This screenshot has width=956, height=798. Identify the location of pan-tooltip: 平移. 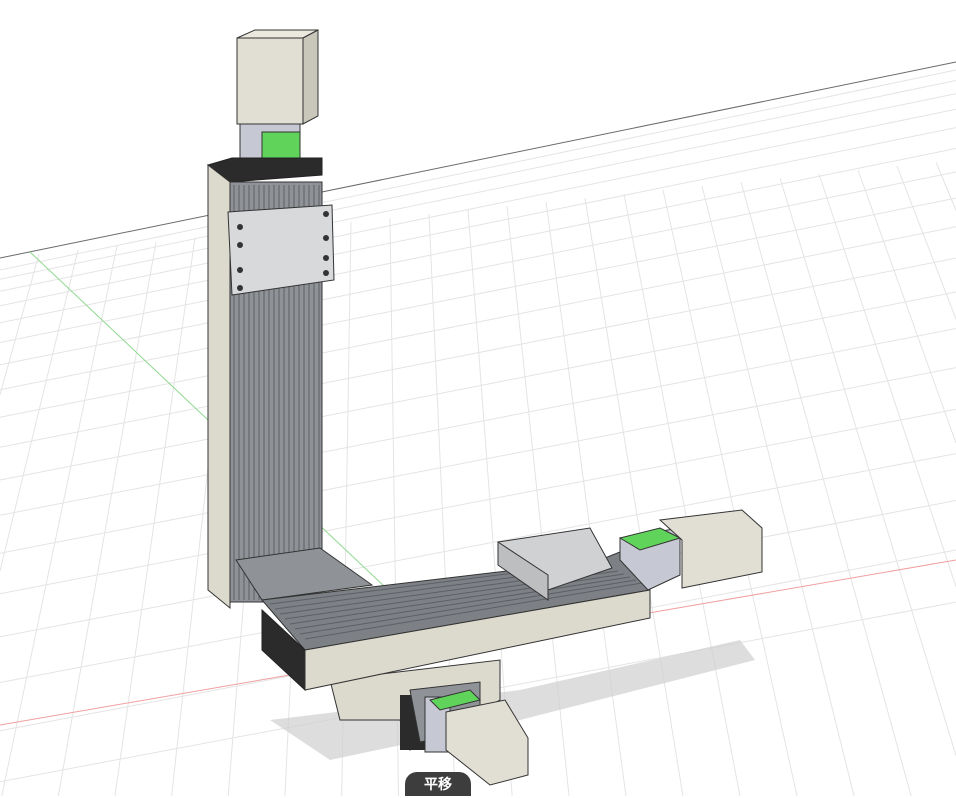
(438, 784).